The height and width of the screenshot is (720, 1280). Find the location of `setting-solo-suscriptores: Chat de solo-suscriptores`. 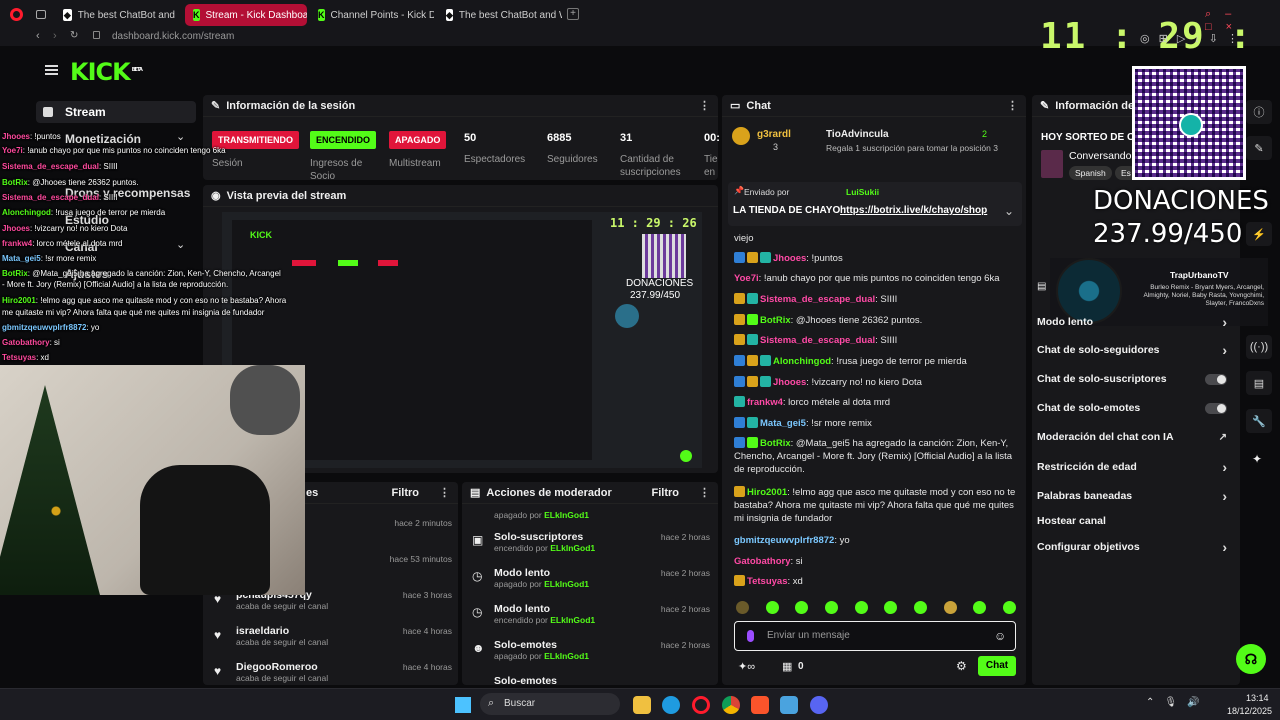

setting-solo-suscriptores: Chat de solo-suscriptores is located at coordinates (1132, 379).